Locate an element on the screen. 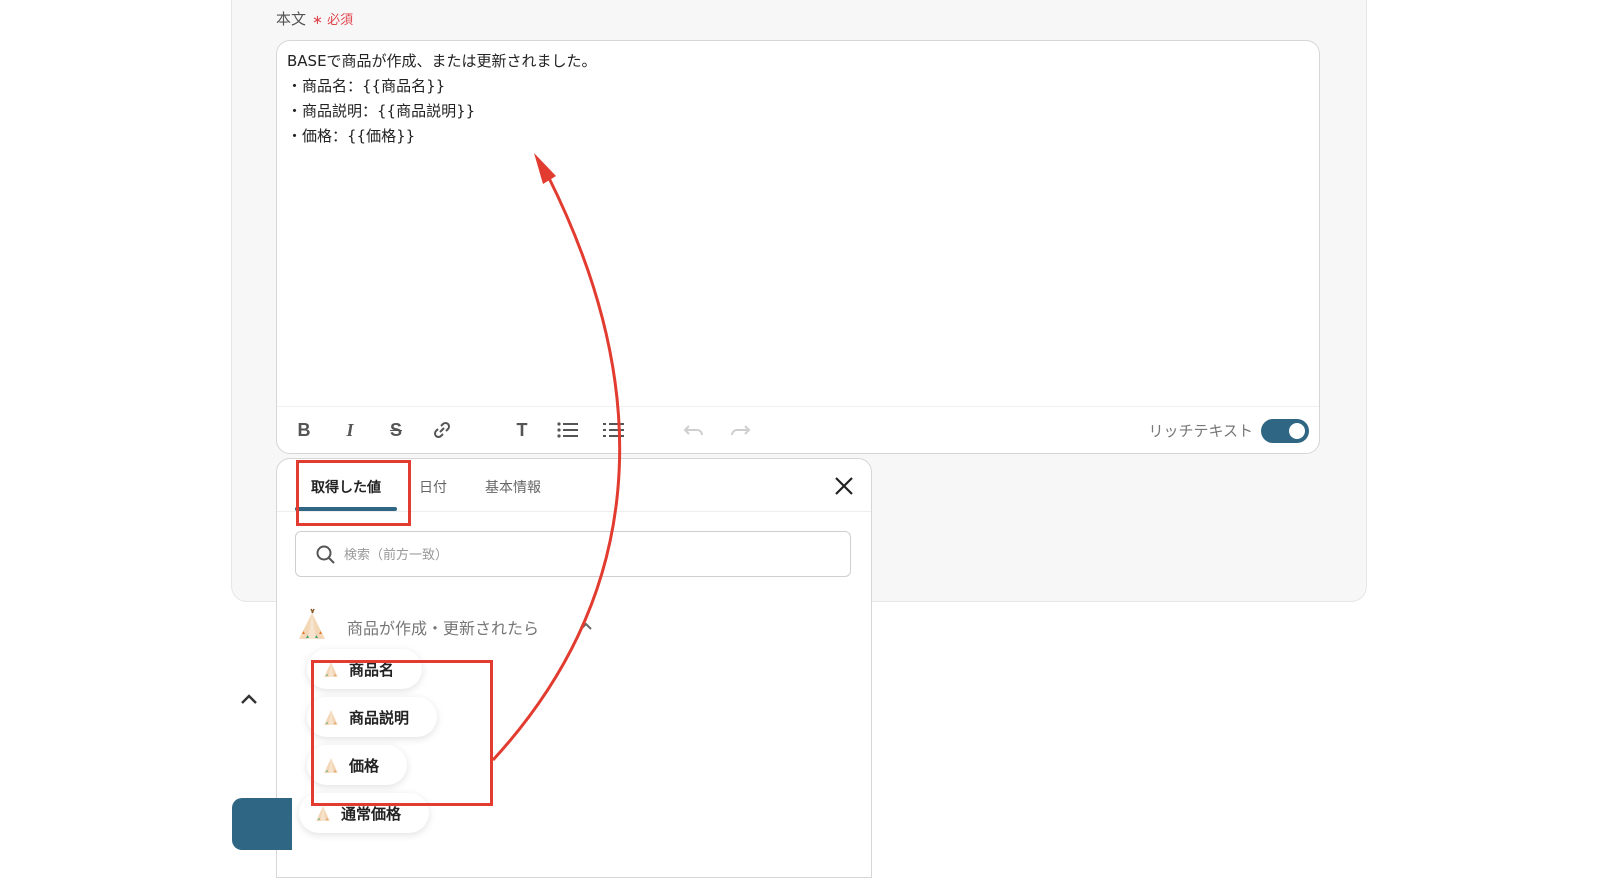 The height and width of the screenshot is (878, 1600). chip-label: 価格 is located at coordinates (364, 765).